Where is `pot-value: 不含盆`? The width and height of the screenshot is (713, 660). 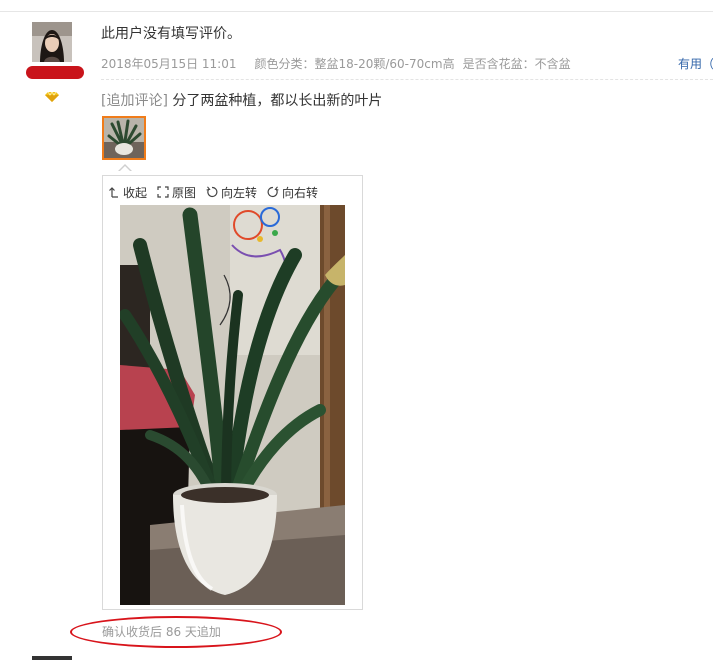
pot-value: 不含盆 is located at coordinates (552, 64).